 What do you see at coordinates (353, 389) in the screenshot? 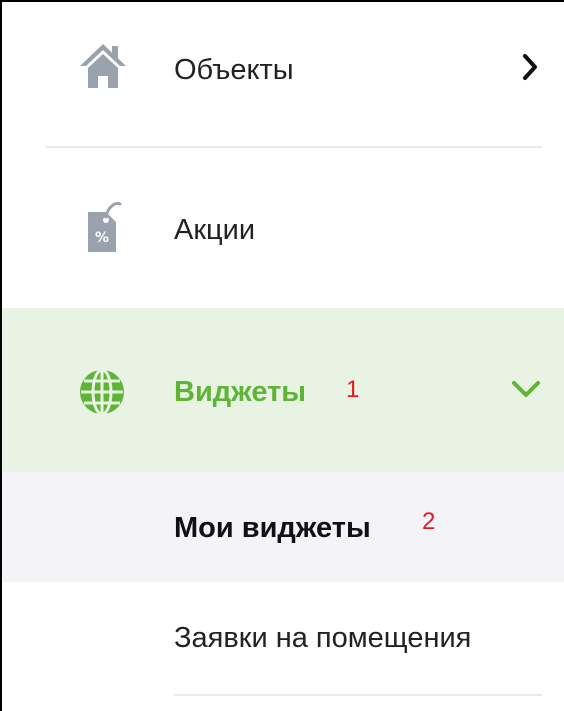
I see `menu-item-widgets-badge: 1` at bounding box center [353, 389].